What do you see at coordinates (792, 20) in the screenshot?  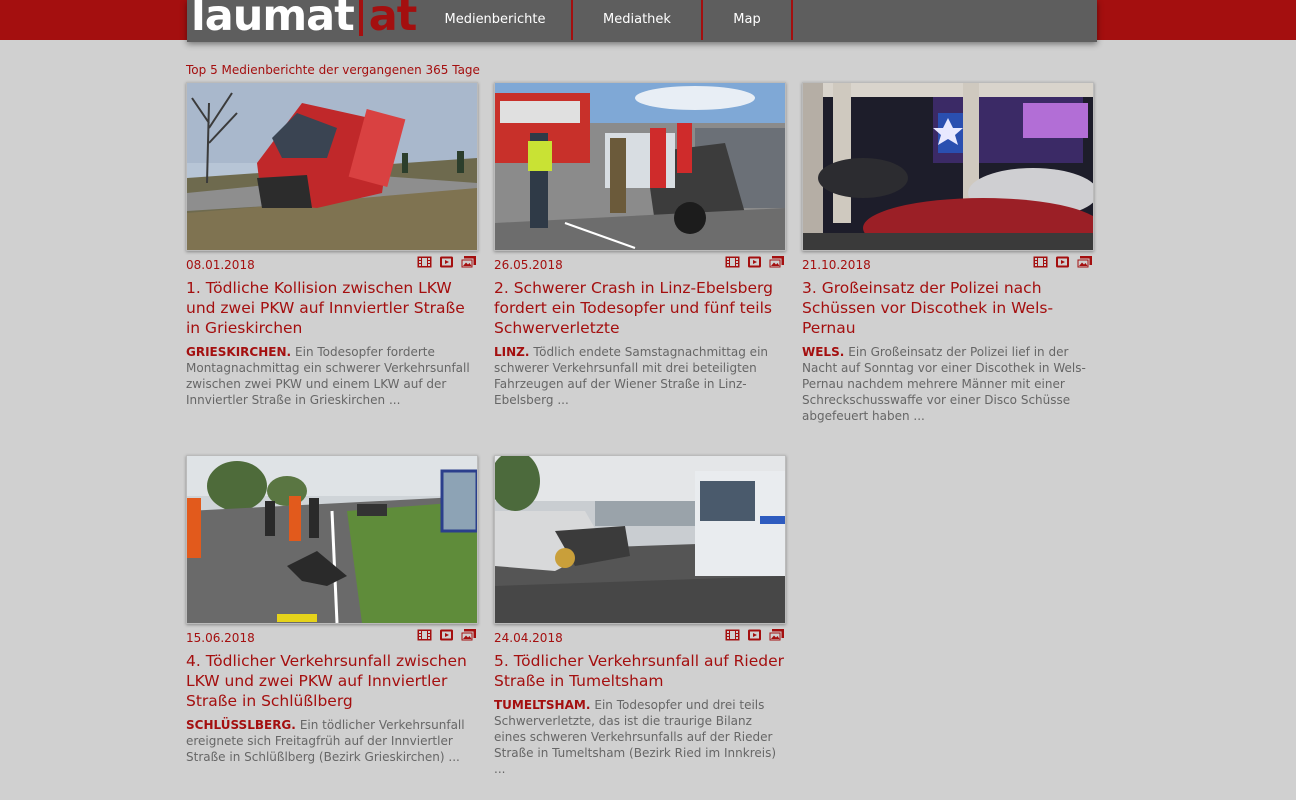 I see `nav-divider` at bounding box center [792, 20].